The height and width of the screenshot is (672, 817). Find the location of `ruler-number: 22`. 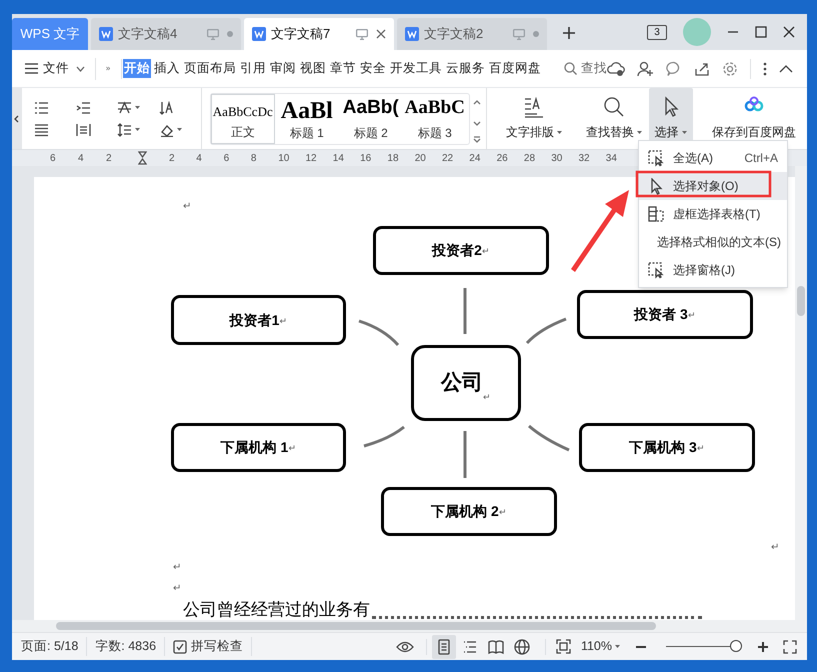

ruler-number: 22 is located at coordinates (448, 159).